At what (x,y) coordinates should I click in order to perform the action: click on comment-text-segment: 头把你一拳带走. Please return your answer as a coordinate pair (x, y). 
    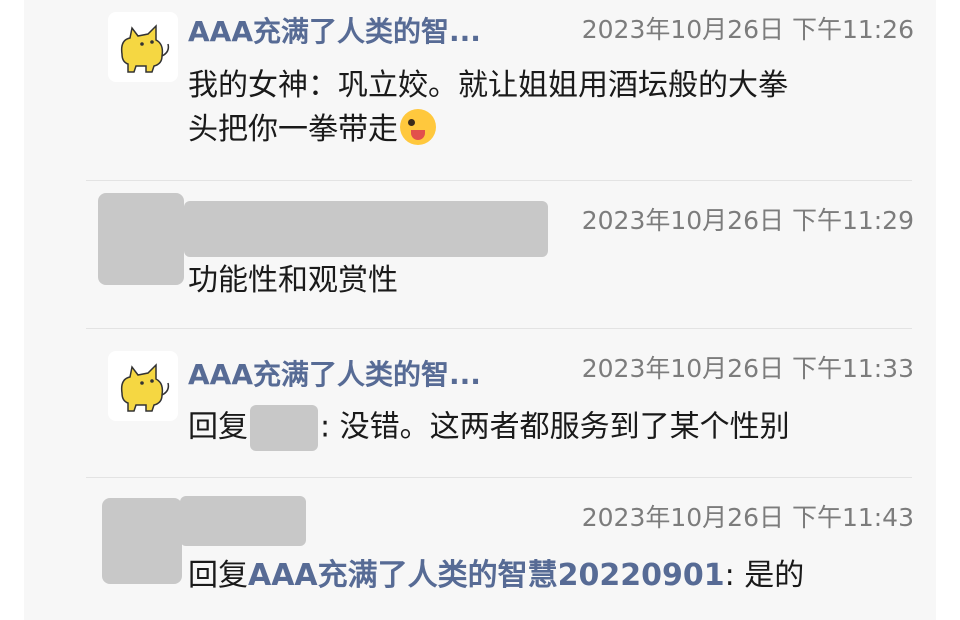
    Looking at the image, I should click on (293, 129).